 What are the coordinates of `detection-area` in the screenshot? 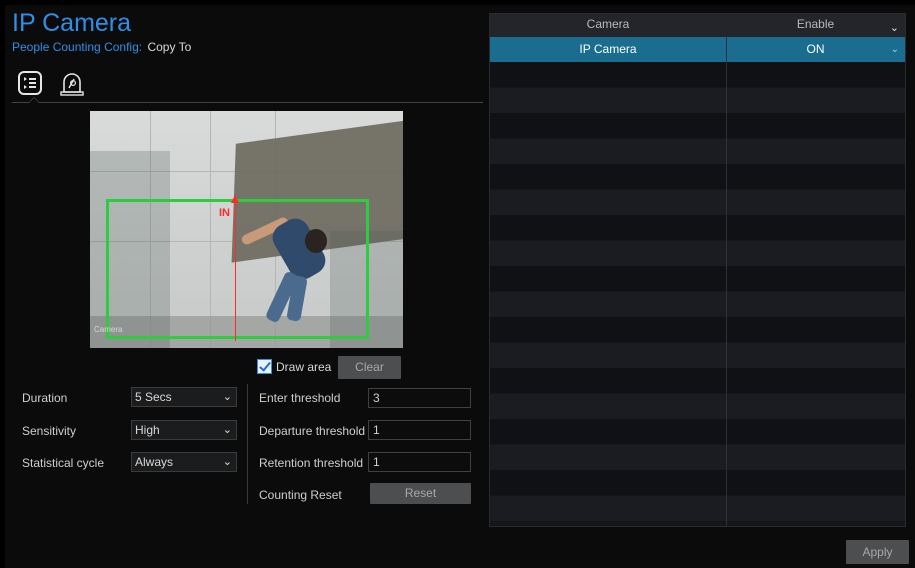 It's located at (237, 269).